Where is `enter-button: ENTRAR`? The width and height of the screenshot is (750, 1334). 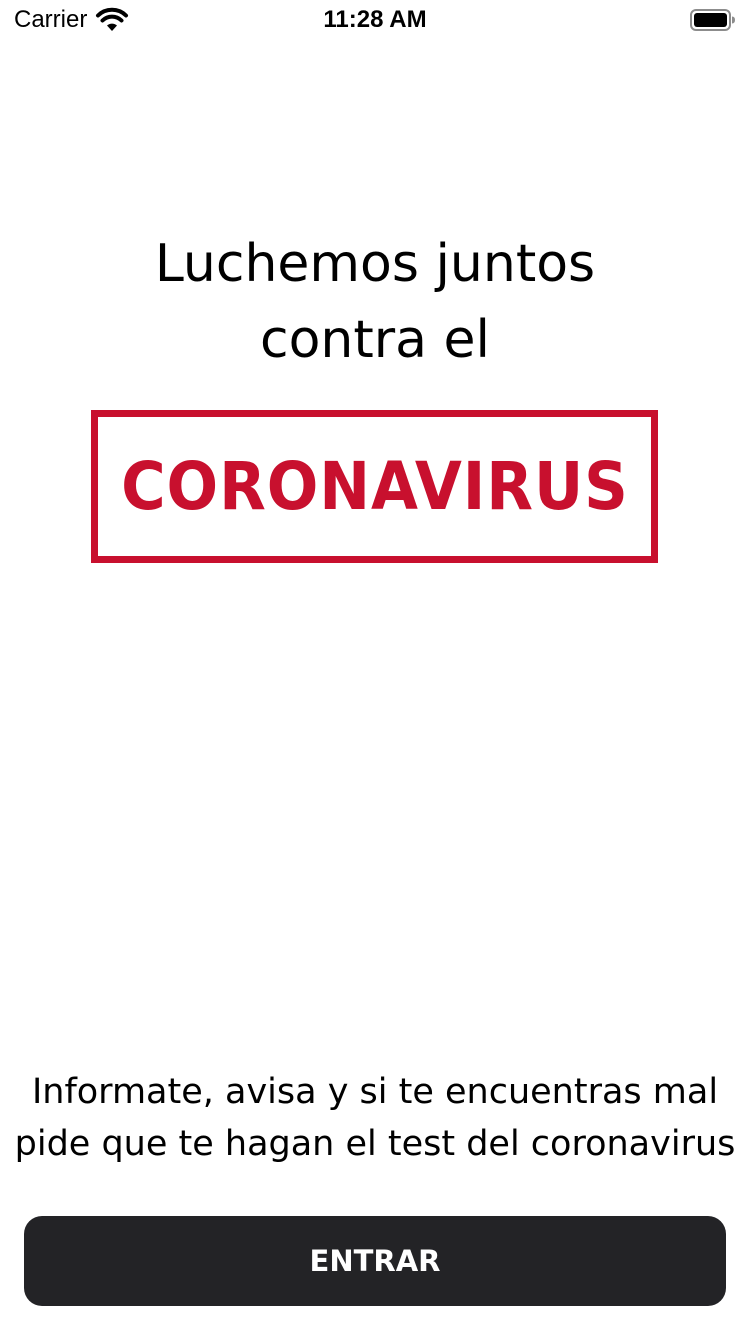
enter-button: ENTRAR is located at coordinates (375, 1261).